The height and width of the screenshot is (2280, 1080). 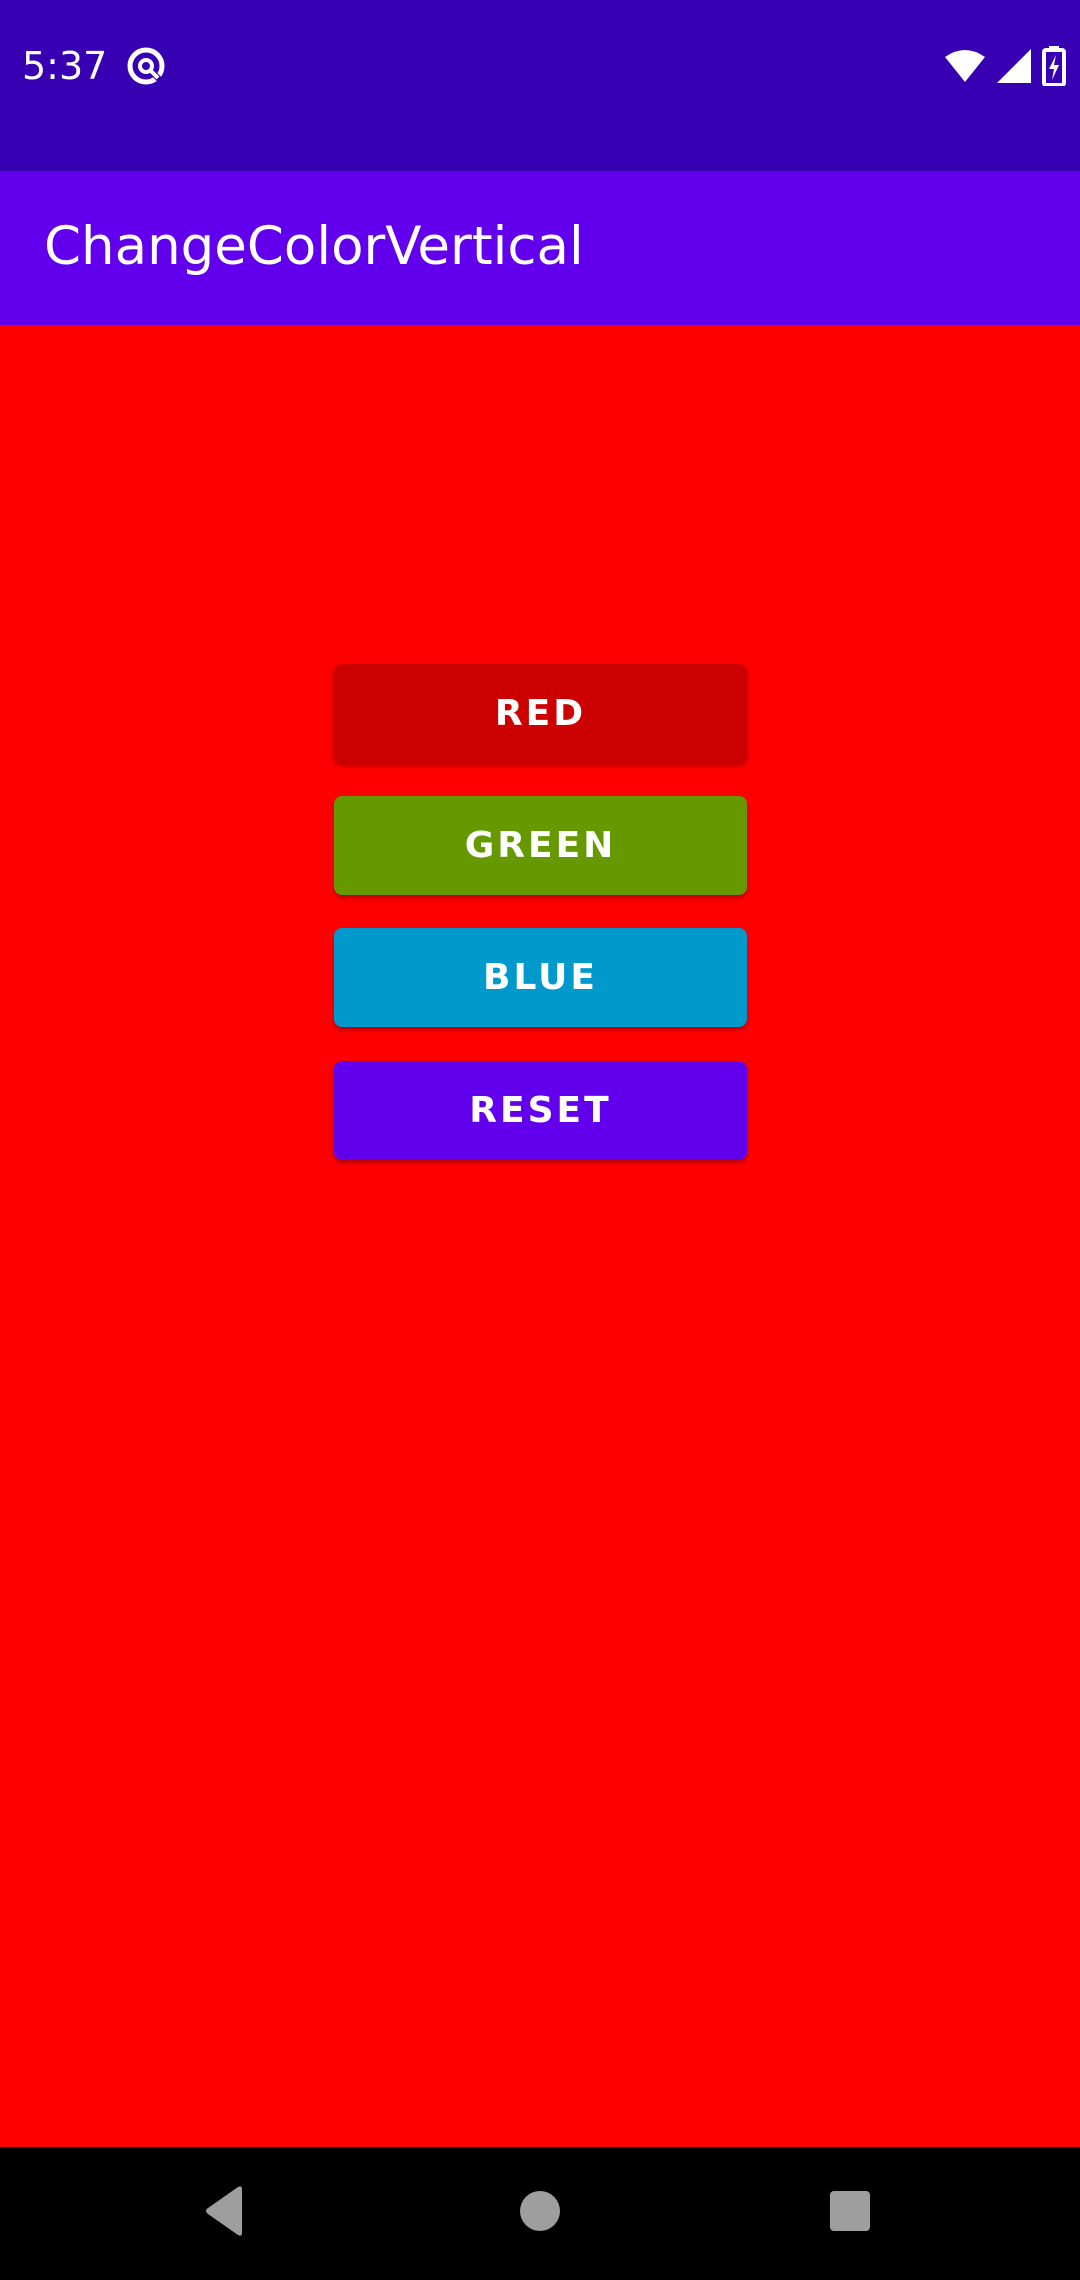 I want to click on red-button: RED, so click(x=540, y=713).